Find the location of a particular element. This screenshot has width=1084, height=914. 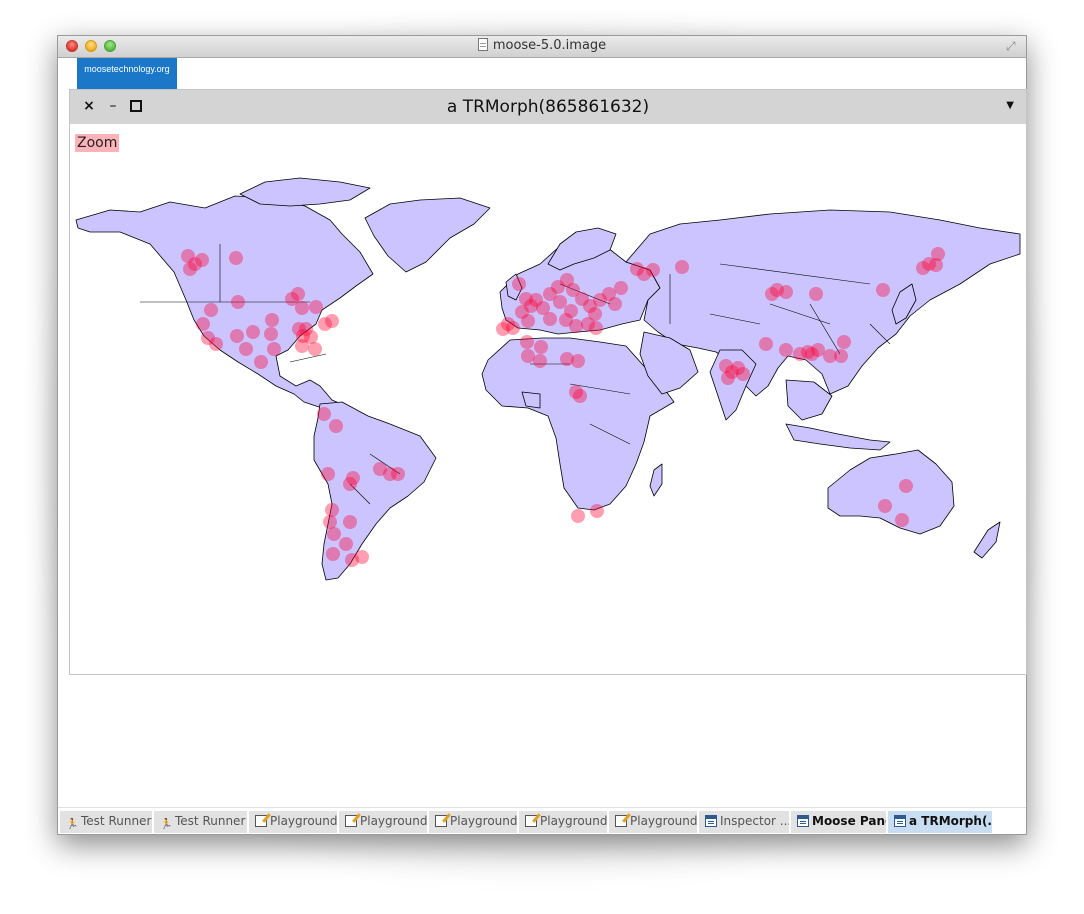

trmorph-titlebar: × – a TRMorph(865861632) ▼ is located at coordinates (548, 107).